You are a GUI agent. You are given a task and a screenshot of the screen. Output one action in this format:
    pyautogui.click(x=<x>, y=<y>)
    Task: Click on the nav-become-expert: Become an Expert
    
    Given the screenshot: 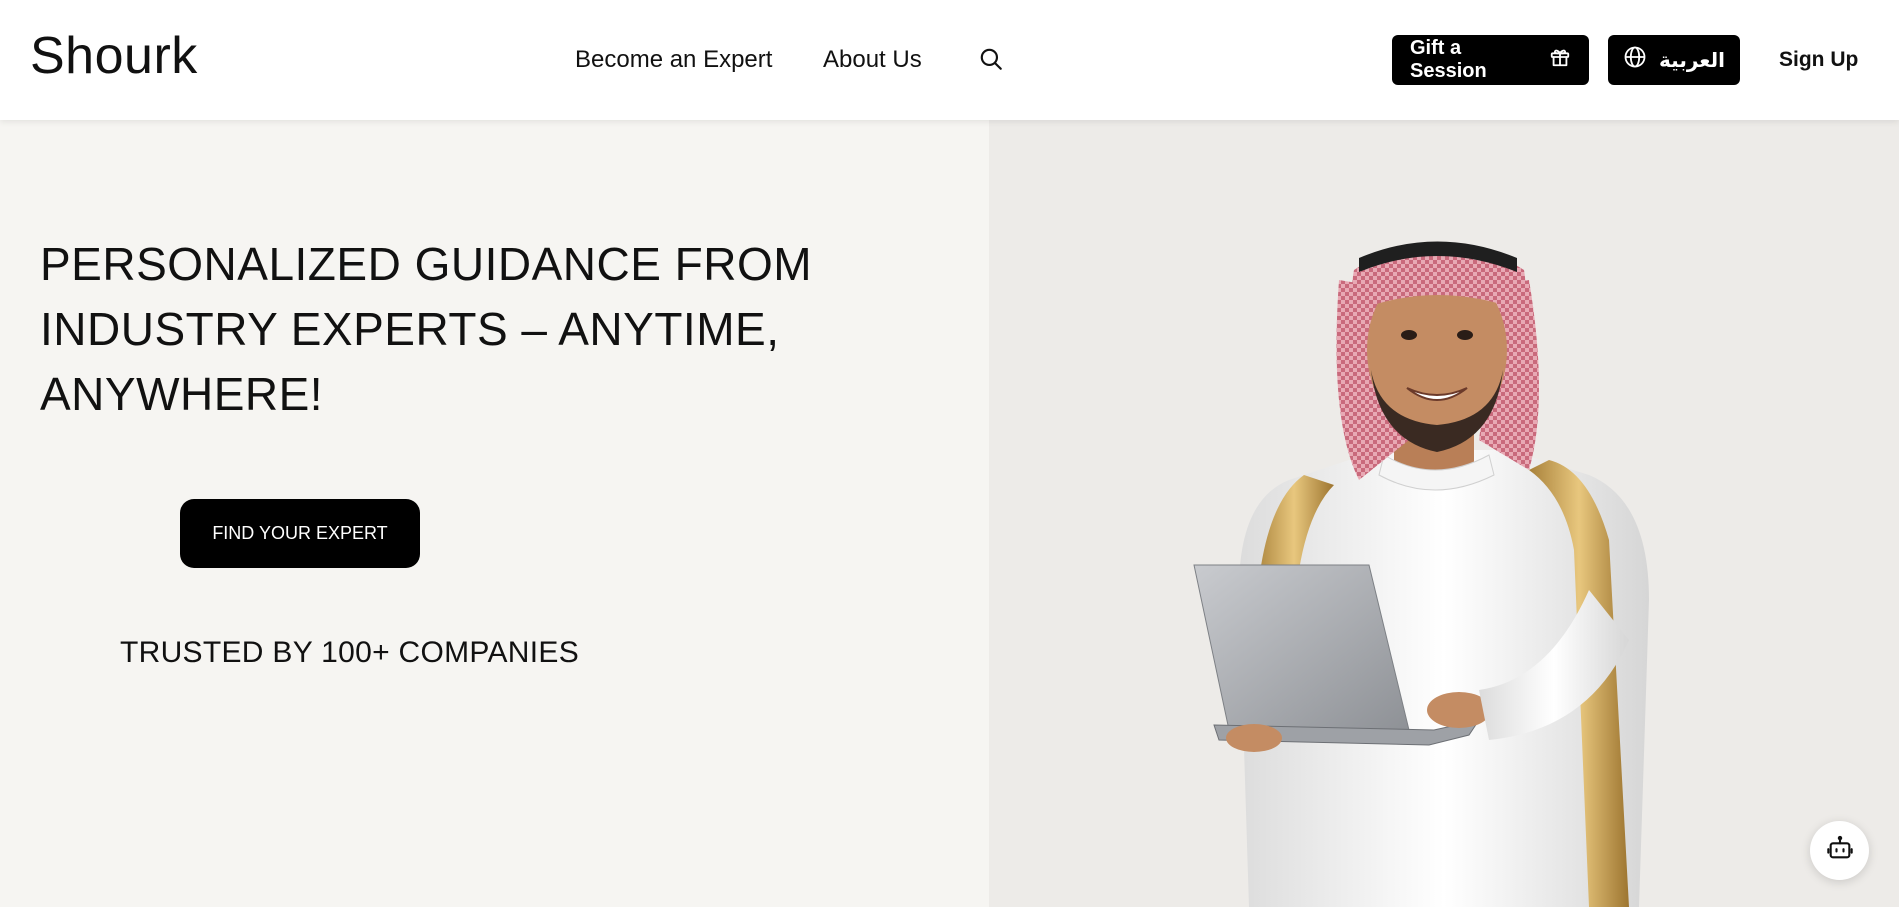 What is the action you would take?
    pyautogui.click(x=673, y=60)
    